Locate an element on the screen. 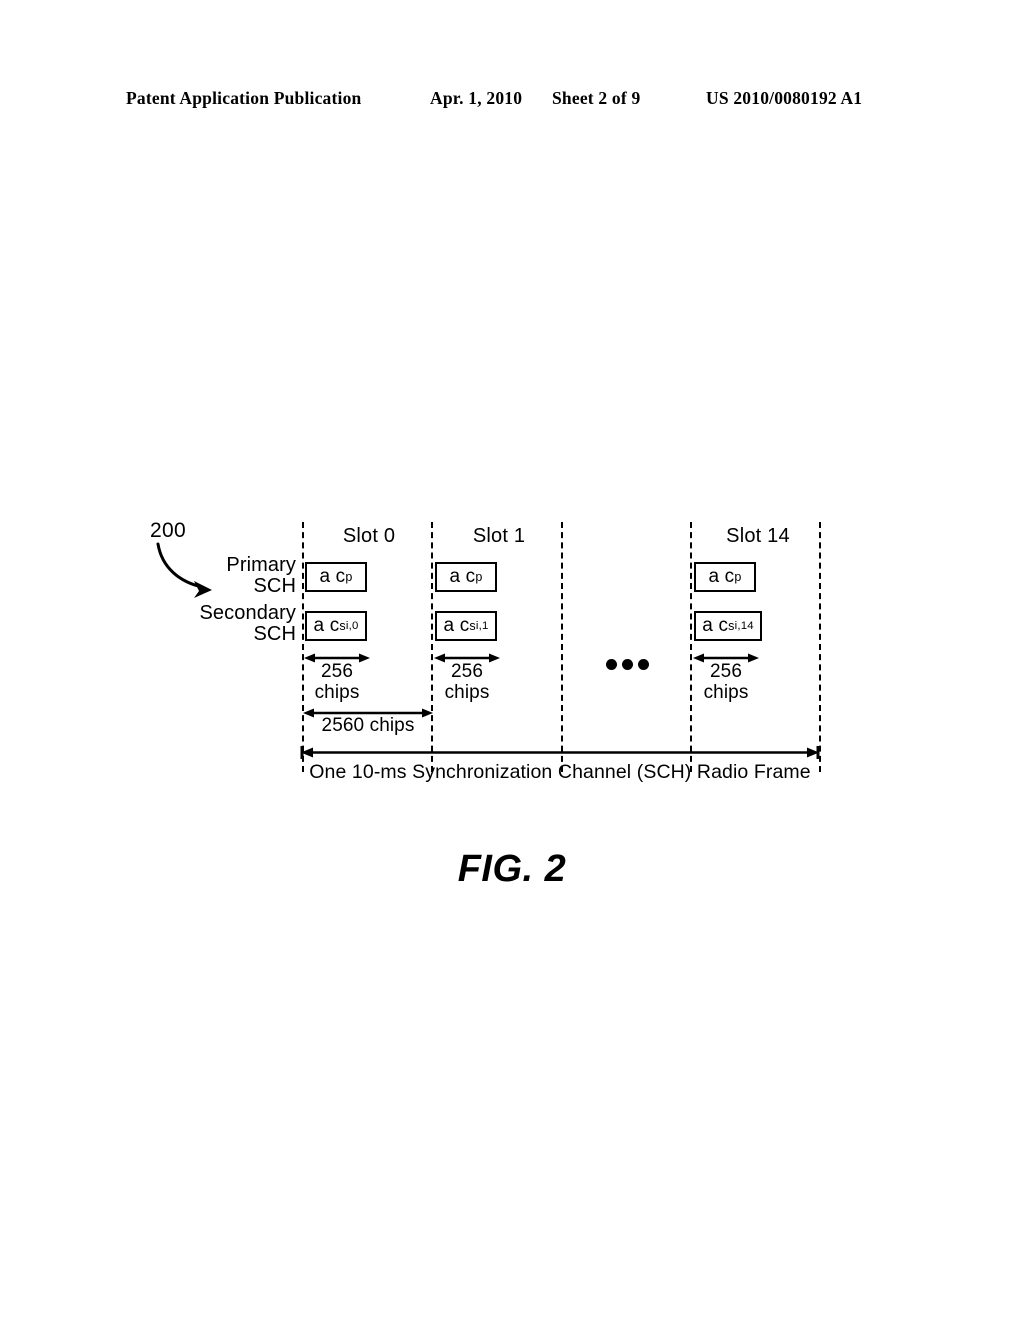  chip-width-label-slot-14: 256 chips is located at coordinates (726, 682).